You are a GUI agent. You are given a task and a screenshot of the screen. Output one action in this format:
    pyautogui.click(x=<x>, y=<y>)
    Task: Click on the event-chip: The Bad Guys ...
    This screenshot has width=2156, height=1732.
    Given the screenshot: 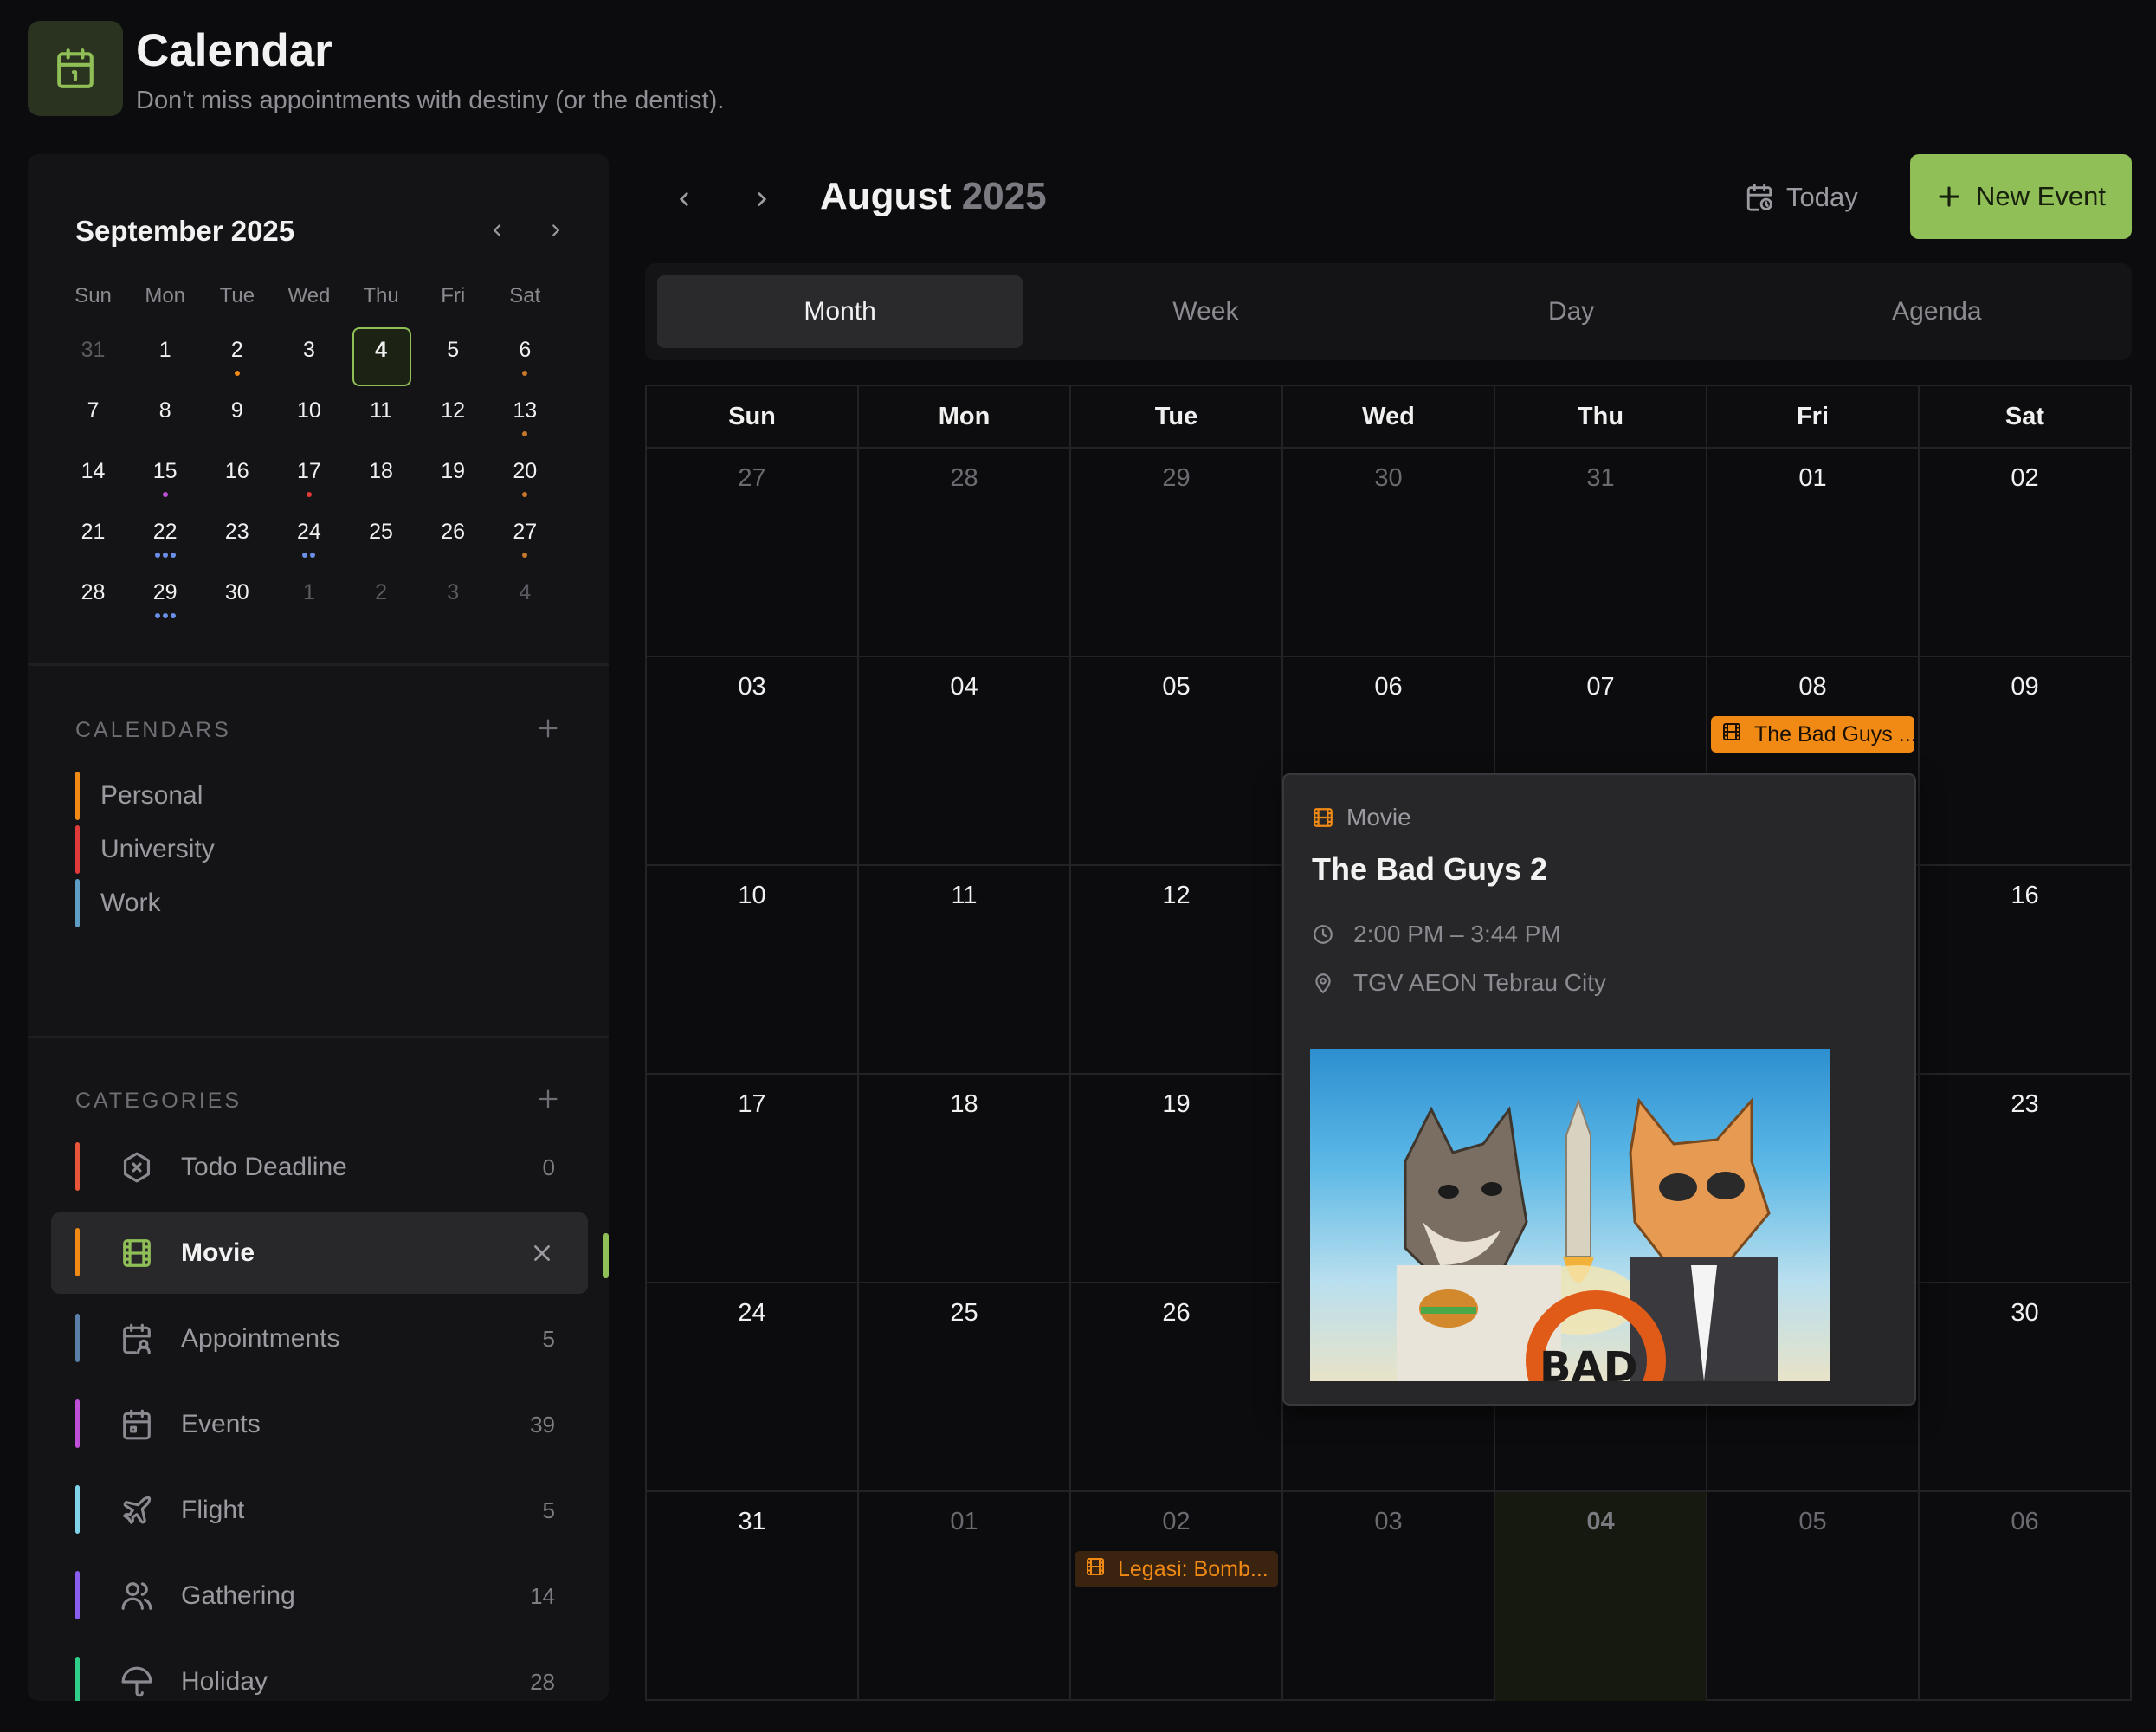 What is the action you would take?
    pyautogui.click(x=1812, y=734)
    